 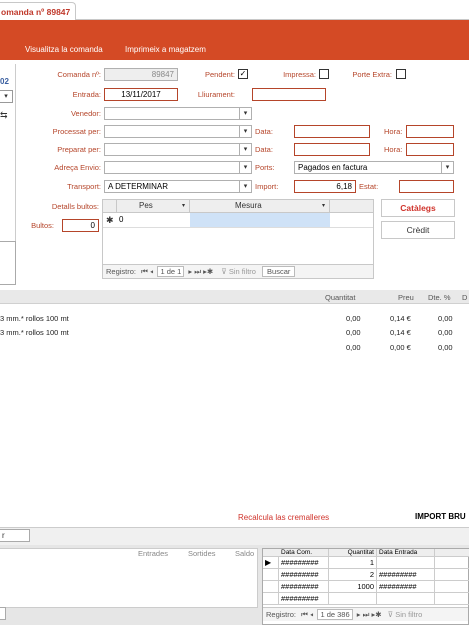 I want to click on ports-combo: Pagados en factura ▾, so click(x=374, y=167).